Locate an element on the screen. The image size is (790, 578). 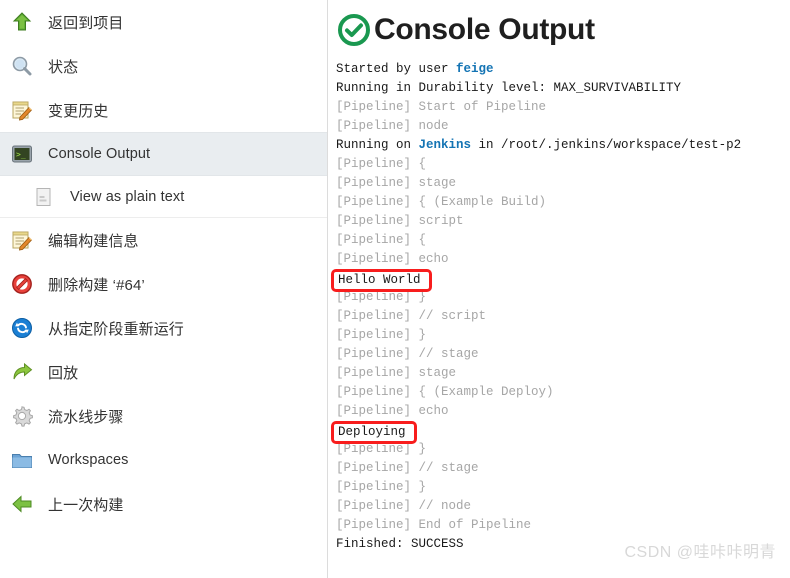
console-log-text: Finished: SUCCESS is located at coordinates (400, 544).